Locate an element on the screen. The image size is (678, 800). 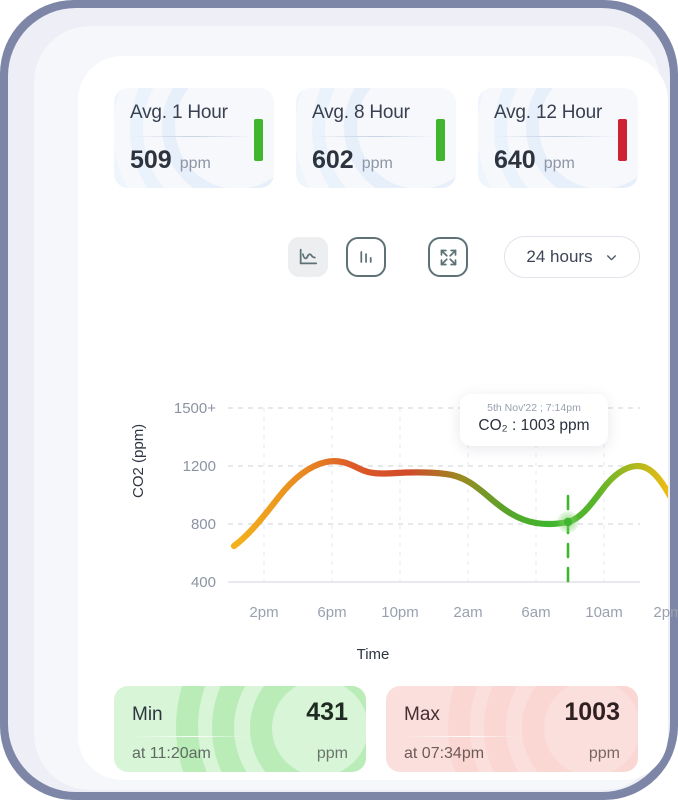
min-timestamp: at 11:20am is located at coordinates (171, 753).